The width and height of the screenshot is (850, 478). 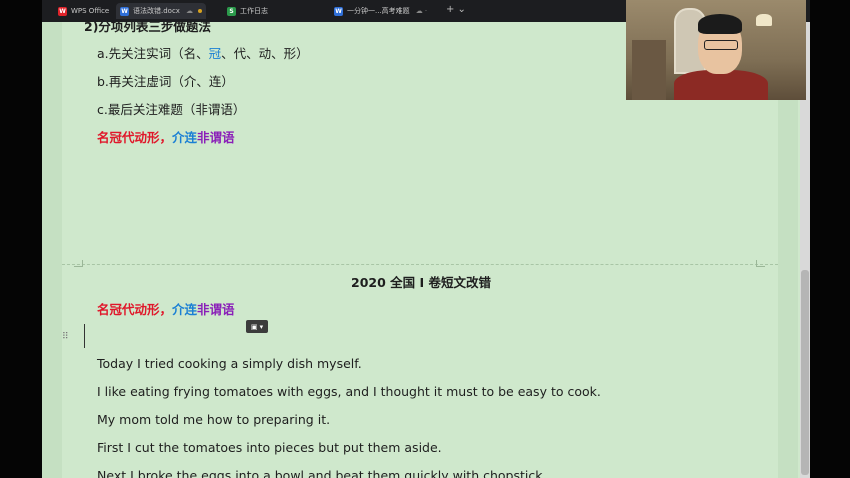 What do you see at coordinates (215, 53) in the screenshot?
I see `highlighted-word: 冠` at bounding box center [215, 53].